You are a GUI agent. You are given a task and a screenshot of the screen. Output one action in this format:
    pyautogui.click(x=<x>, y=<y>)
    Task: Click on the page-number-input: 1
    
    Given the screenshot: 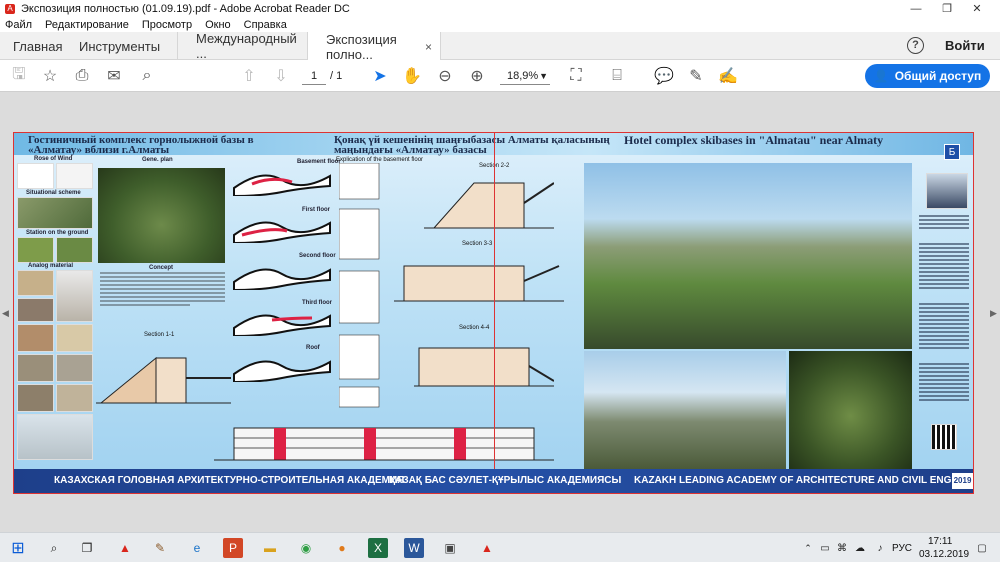 What is the action you would take?
    pyautogui.click(x=314, y=76)
    